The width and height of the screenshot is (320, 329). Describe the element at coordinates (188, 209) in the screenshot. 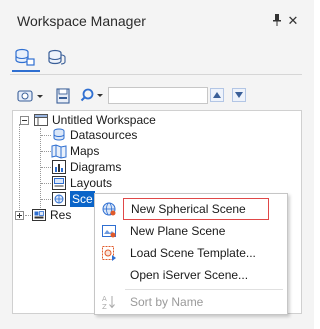

I see `menu-label: New Spherical Scene` at that location.